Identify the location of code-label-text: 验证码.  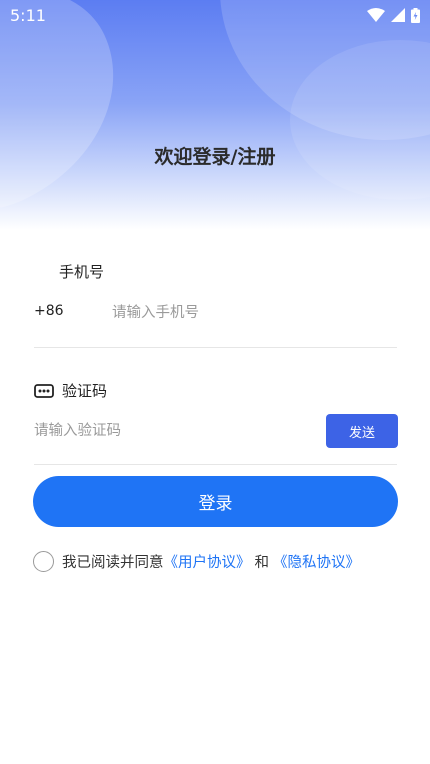
(85, 391).